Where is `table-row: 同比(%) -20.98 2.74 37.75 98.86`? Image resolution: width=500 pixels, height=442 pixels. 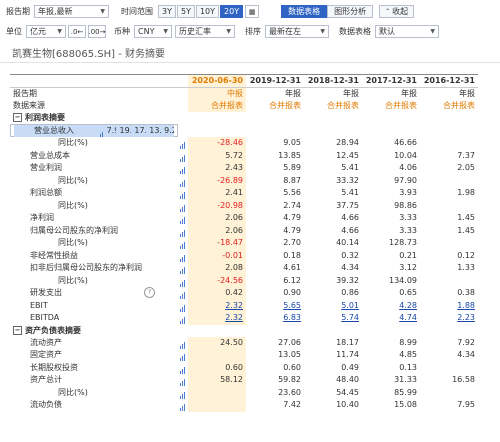
table-row: 同比(%) -20.98 2.74 37.75 98.86 is located at coordinates (244, 206).